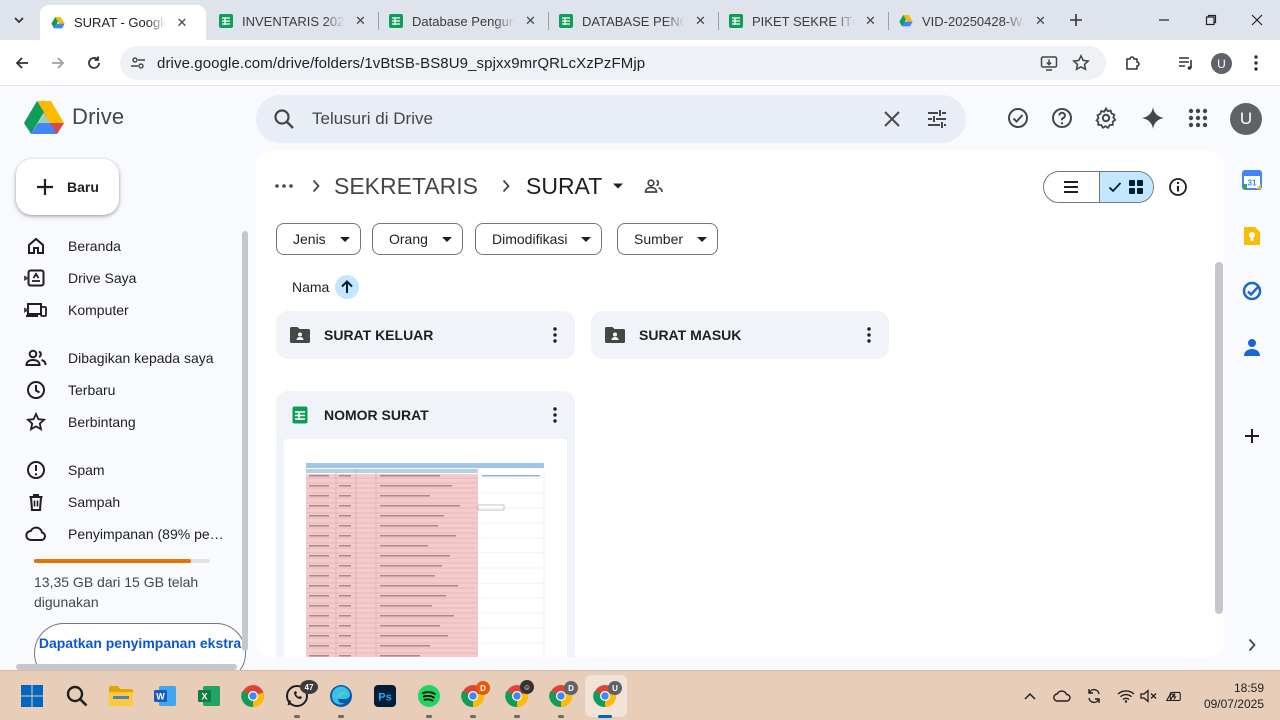 The width and height of the screenshot is (1280, 720). What do you see at coordinates (1164, 20) in the screenshot?
I see `minimize-icon` at bounding box center [1164, 20].